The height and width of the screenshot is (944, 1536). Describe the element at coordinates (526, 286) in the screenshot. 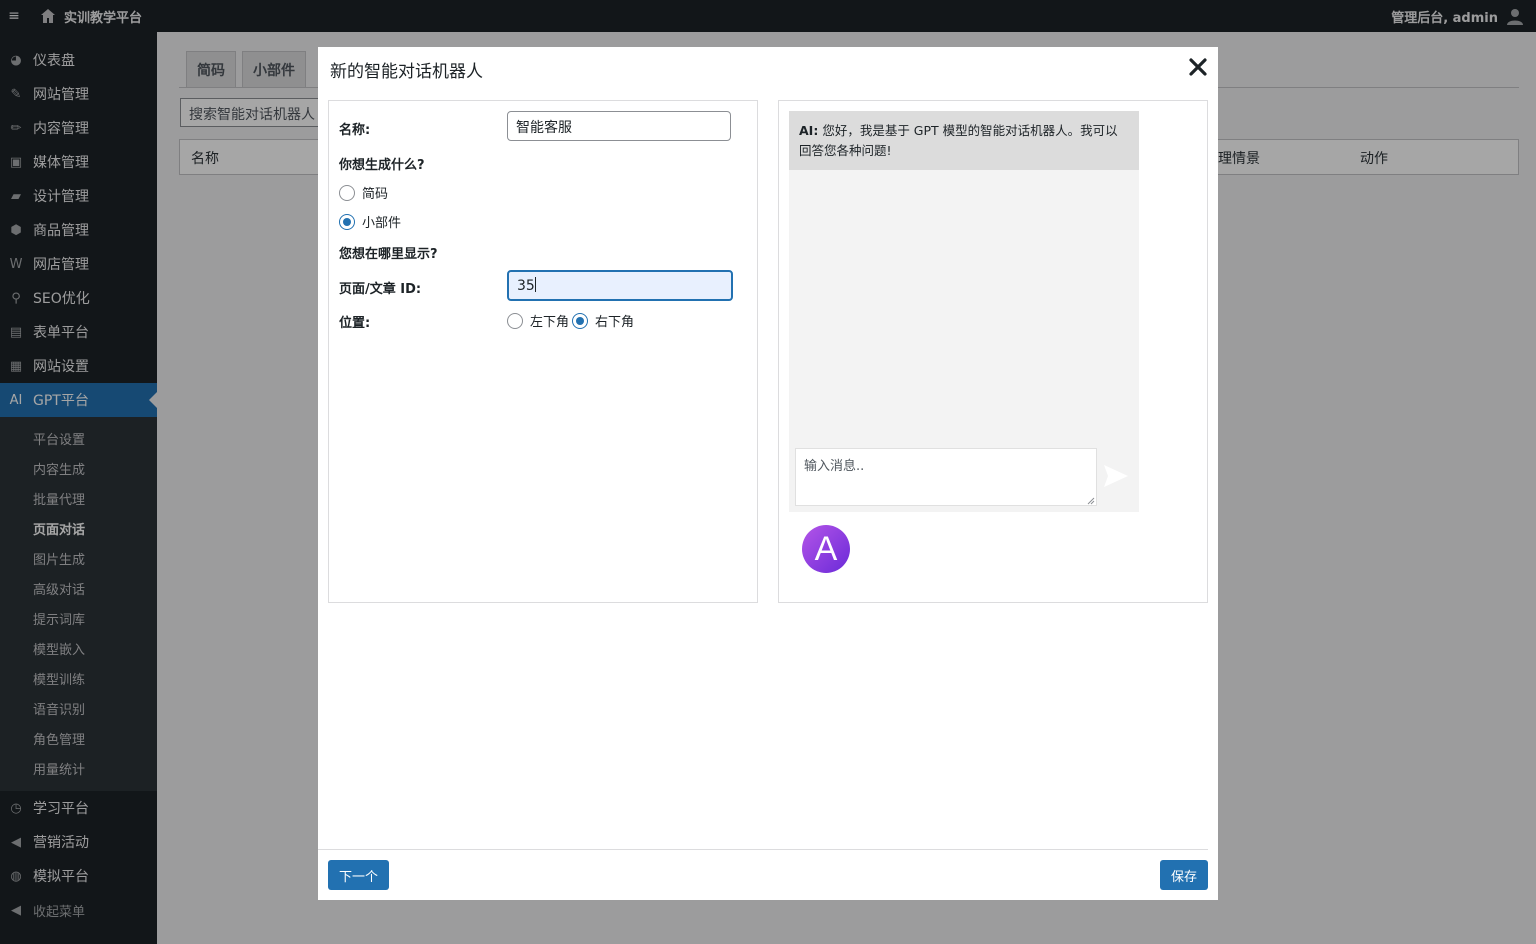

I see `page-id-value: 35` at that location.